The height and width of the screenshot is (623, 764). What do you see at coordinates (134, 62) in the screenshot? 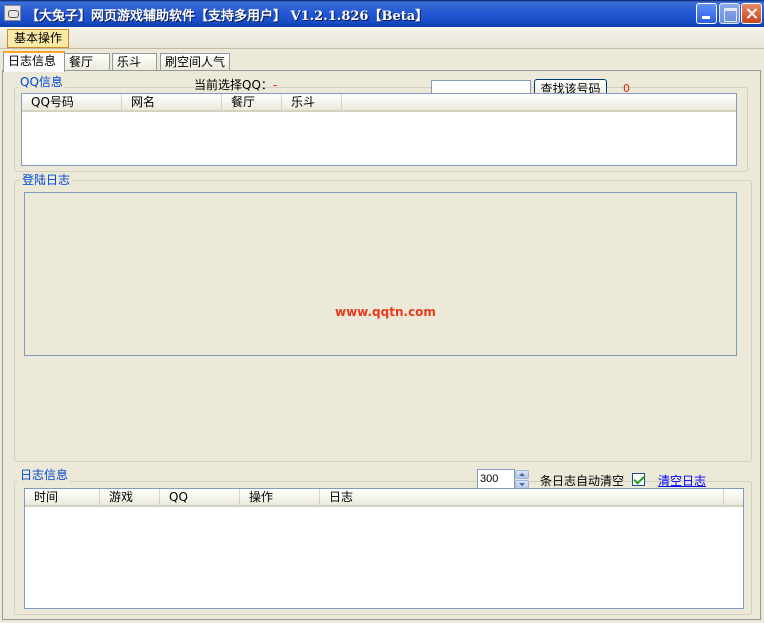
I see `tab-ledou: 乐斗` at bounding box center [134, 62].